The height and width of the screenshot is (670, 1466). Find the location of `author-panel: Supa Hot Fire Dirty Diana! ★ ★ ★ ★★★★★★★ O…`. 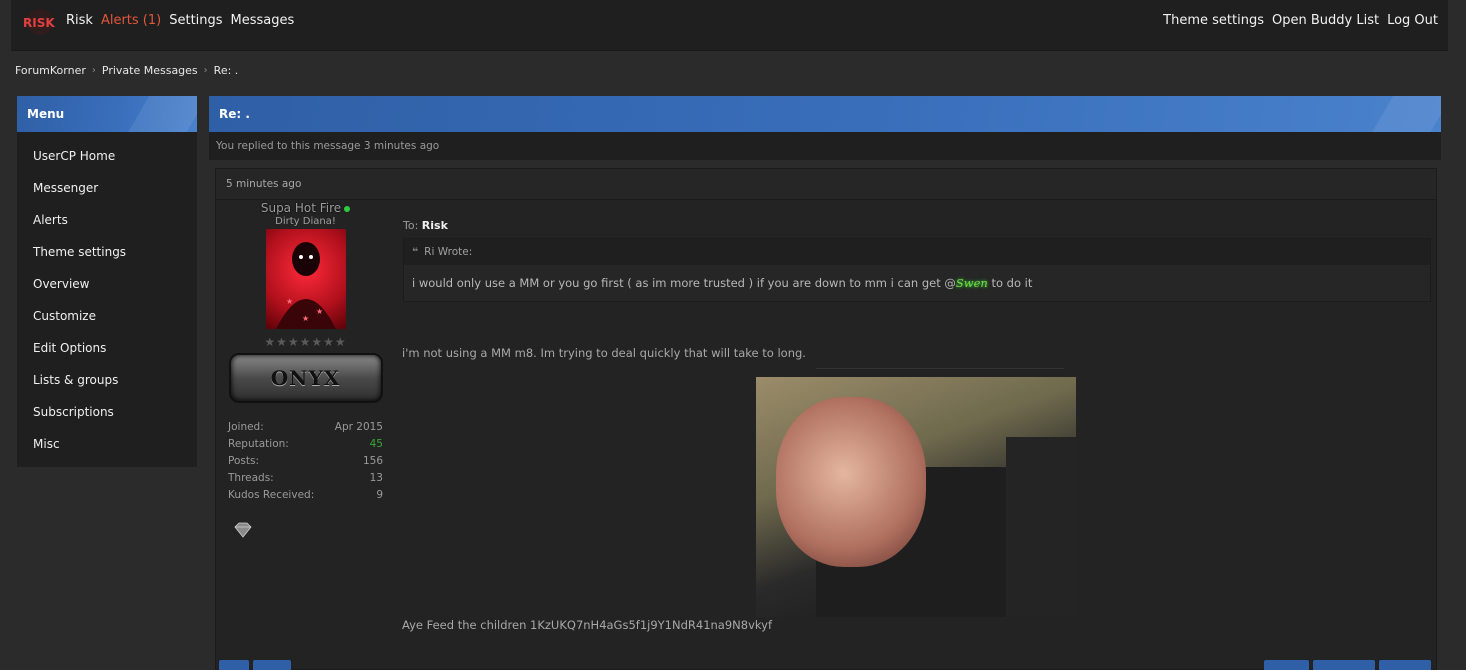

author-panel: Supa Hot Fire Dirty Diana! ★ ★ ★ ★★★★★★★ O… is located at coordinates (305, 371).